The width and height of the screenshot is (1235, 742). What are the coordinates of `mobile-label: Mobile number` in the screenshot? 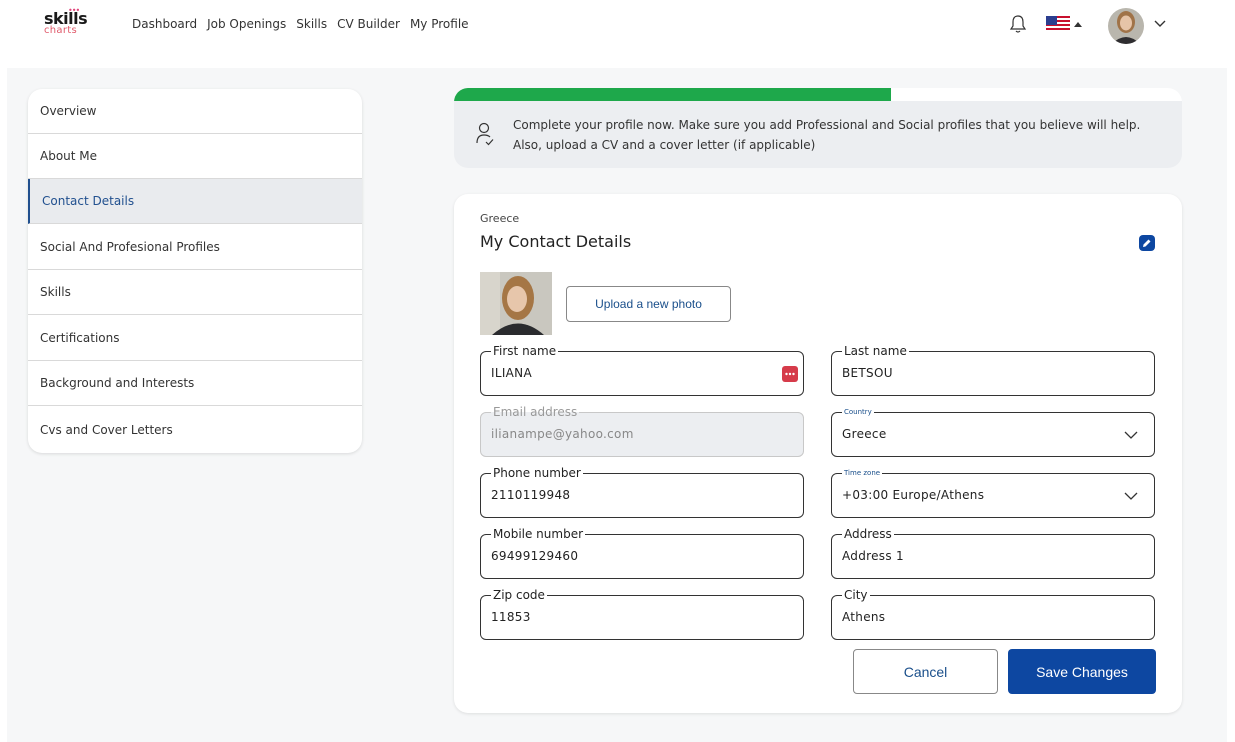 It's located at (538, 534).